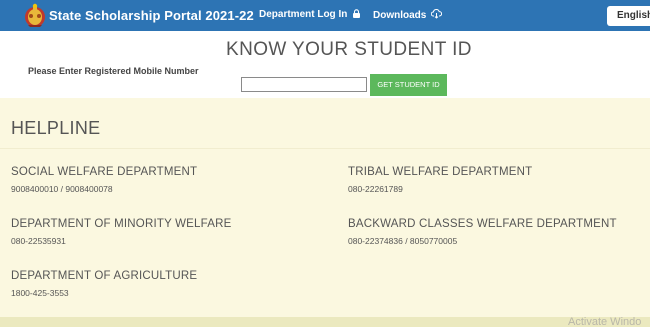 The height and width of the screenshot is (327, 650). I want to click on helpline-heading: HELPLINE, so click(56, 128).